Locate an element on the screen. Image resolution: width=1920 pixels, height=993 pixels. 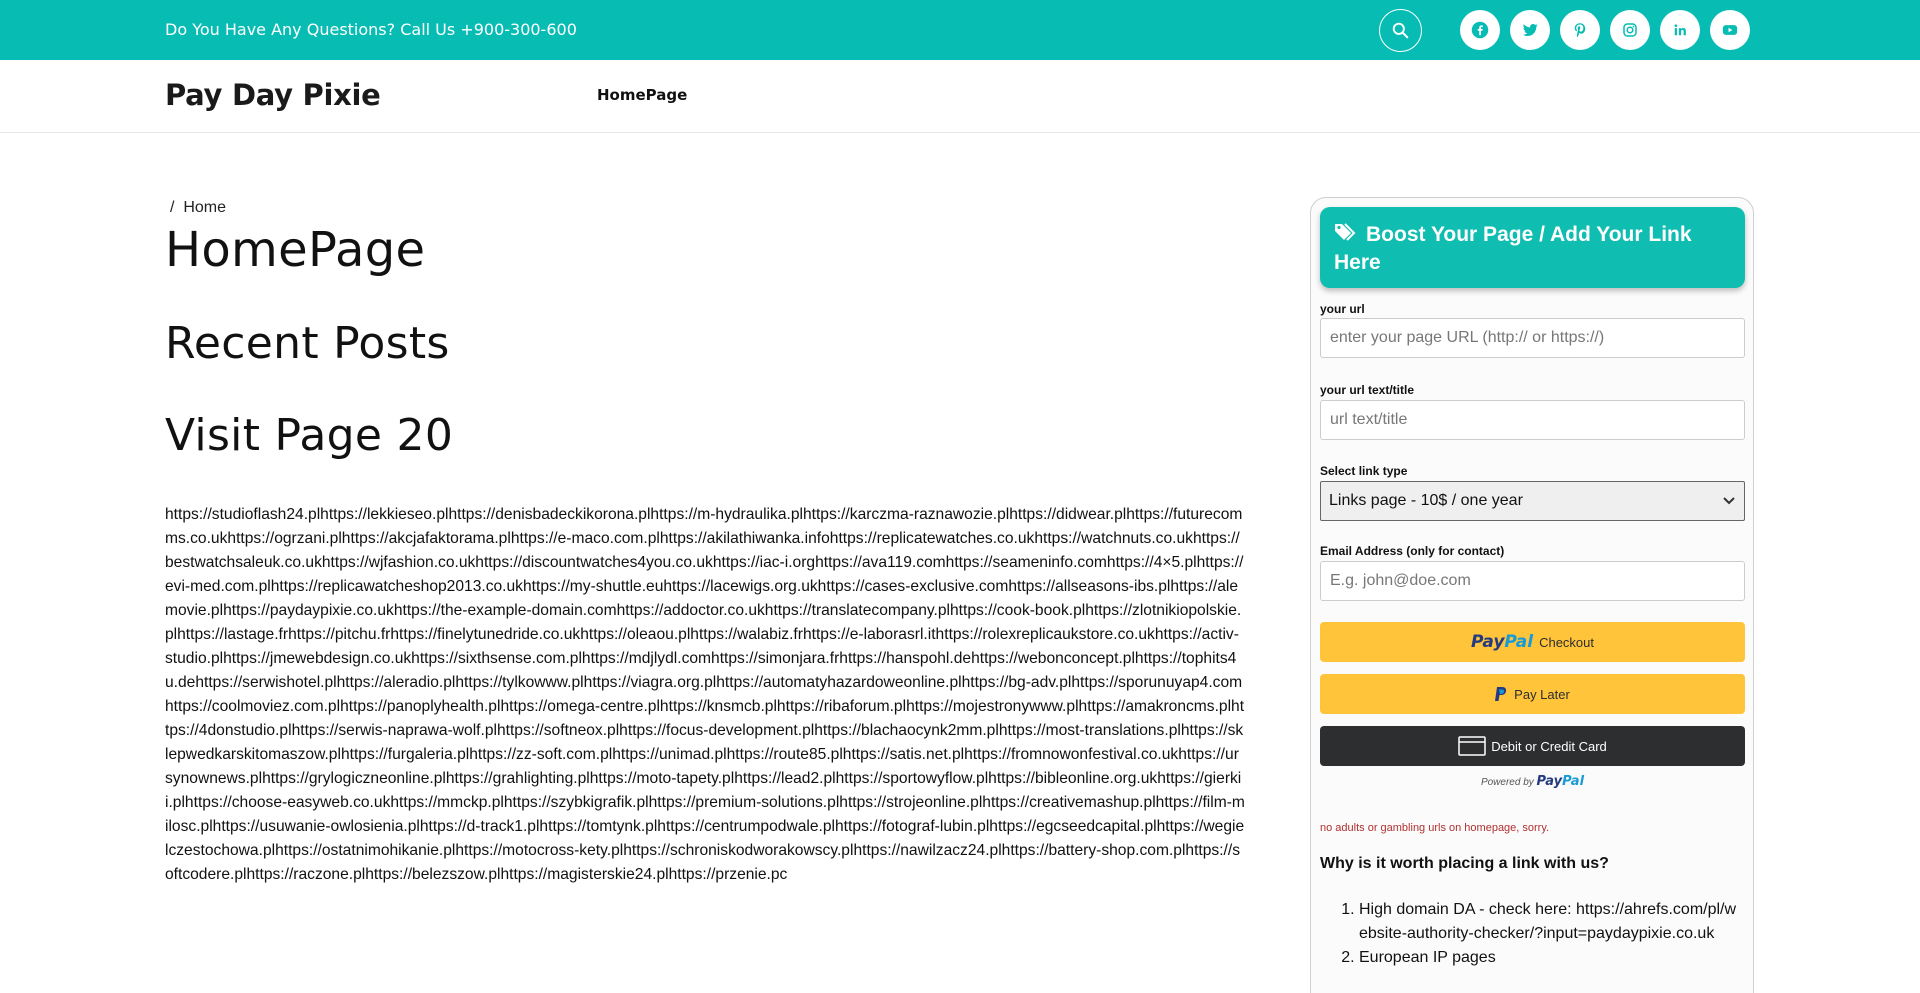
credit-card-icon is located at coordinates (1472, 746).